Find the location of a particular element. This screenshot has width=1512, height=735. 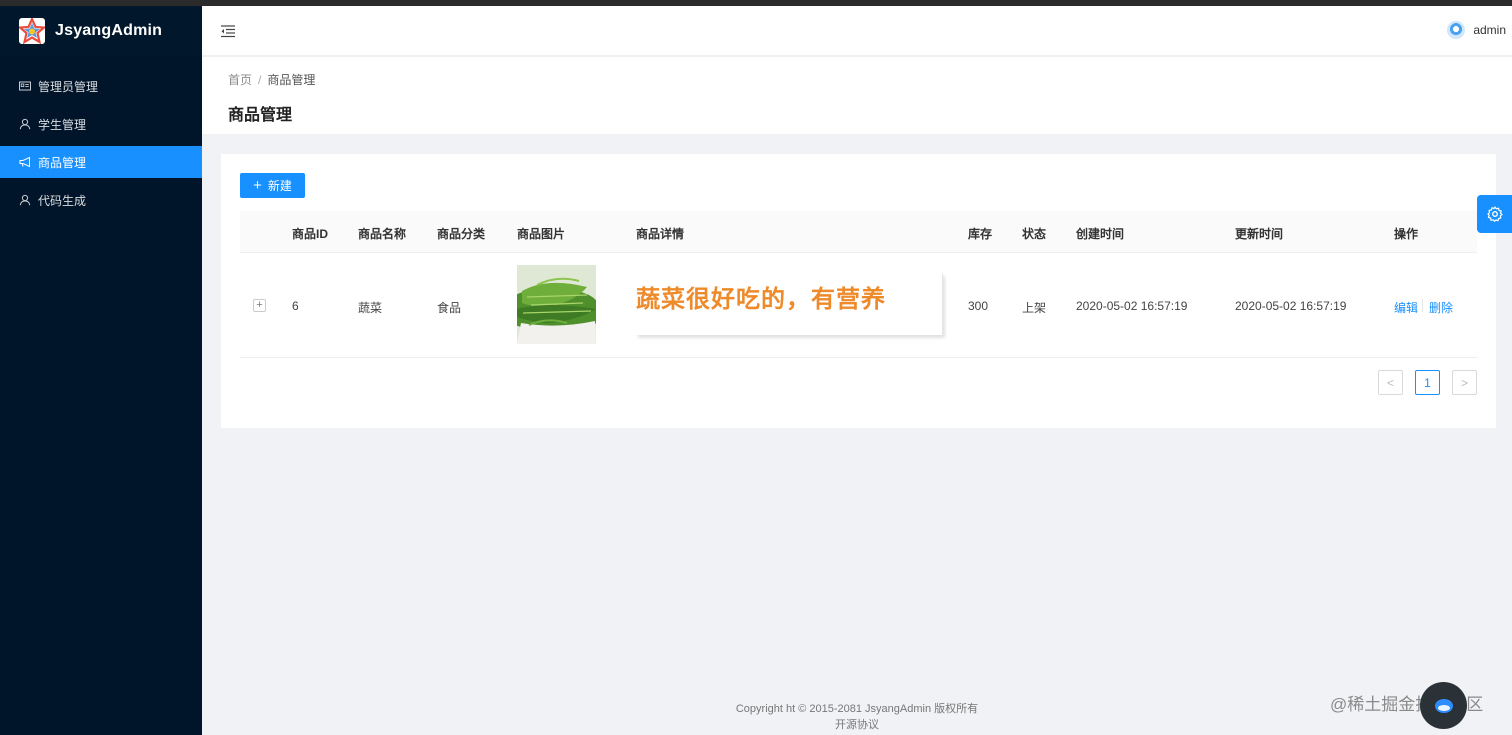

bubble-icon is located at coordinates (1443, 705).